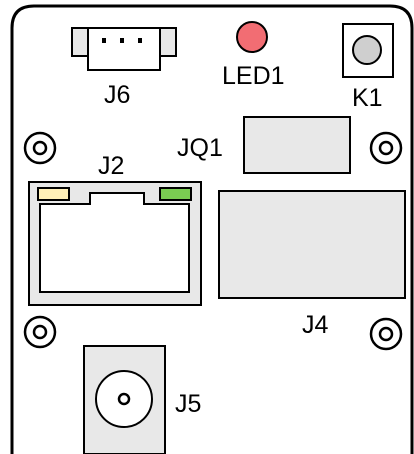  I want to click on j4-component, so click(312, 244).